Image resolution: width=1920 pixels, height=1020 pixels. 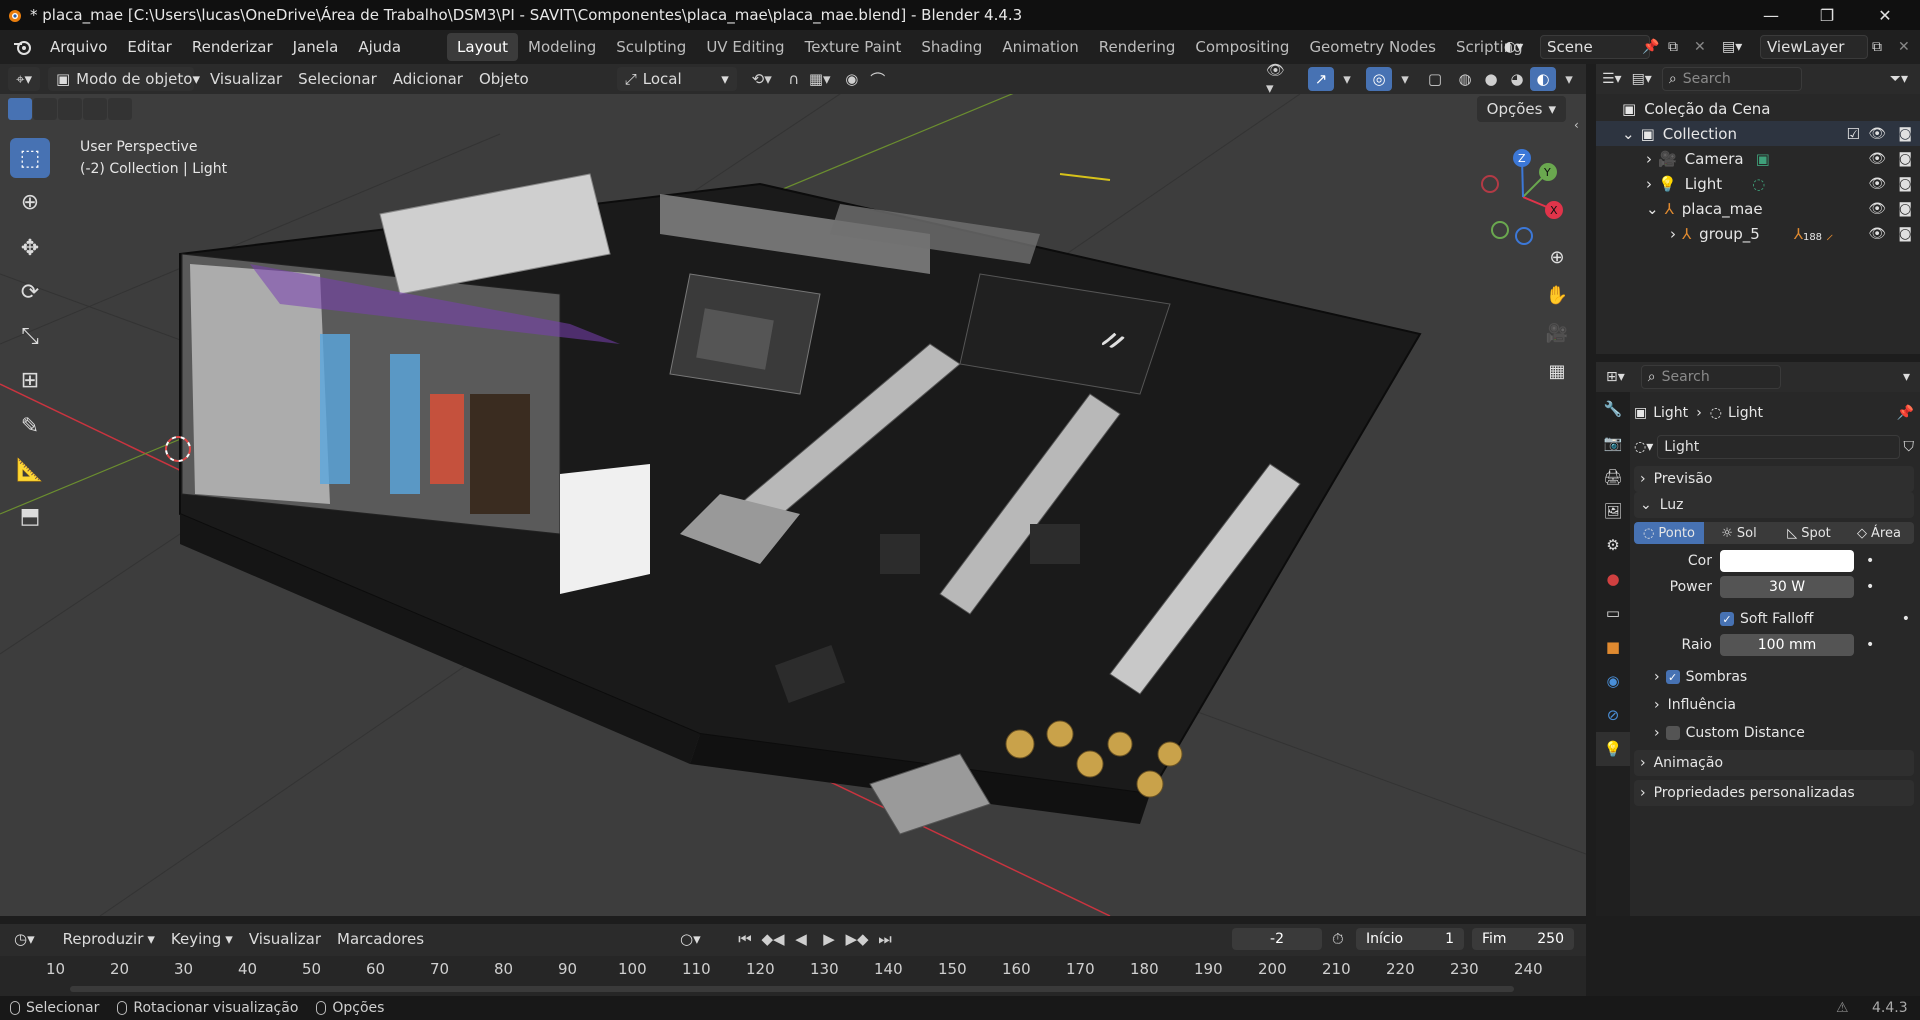 What do you see at coordinates (30, 470) in the screenshot?
I see `measure-tool: 📐` at bounding box center [30, 470].